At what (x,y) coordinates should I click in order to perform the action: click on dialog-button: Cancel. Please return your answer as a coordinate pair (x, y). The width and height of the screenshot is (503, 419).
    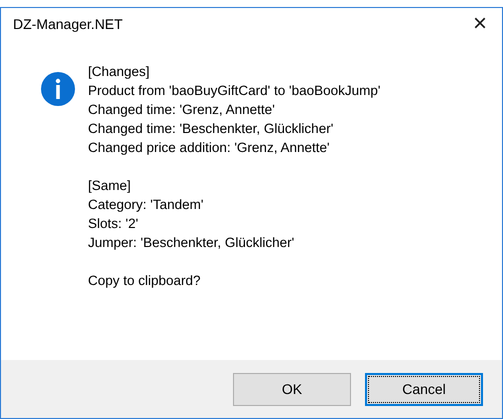
    Looking at the image, I should click on (424, 389).